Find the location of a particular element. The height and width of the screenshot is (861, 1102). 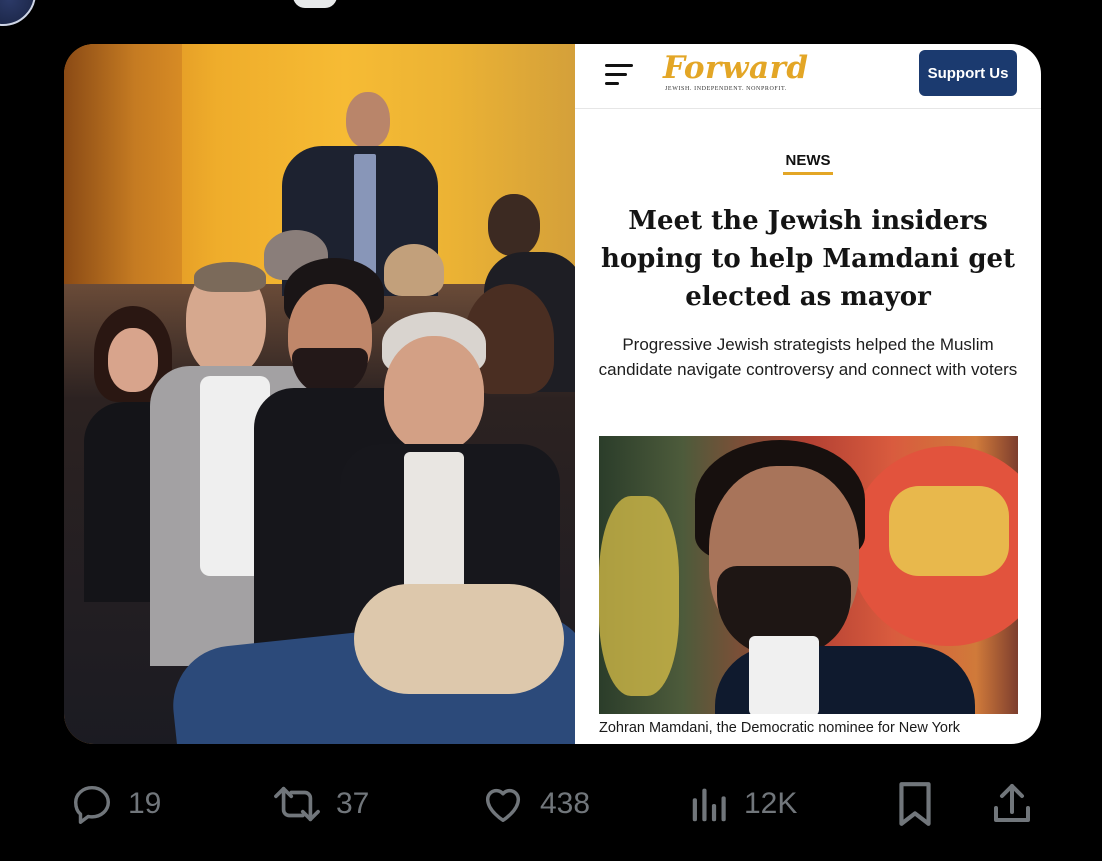

views-icon is located at coordinates (710, 804).